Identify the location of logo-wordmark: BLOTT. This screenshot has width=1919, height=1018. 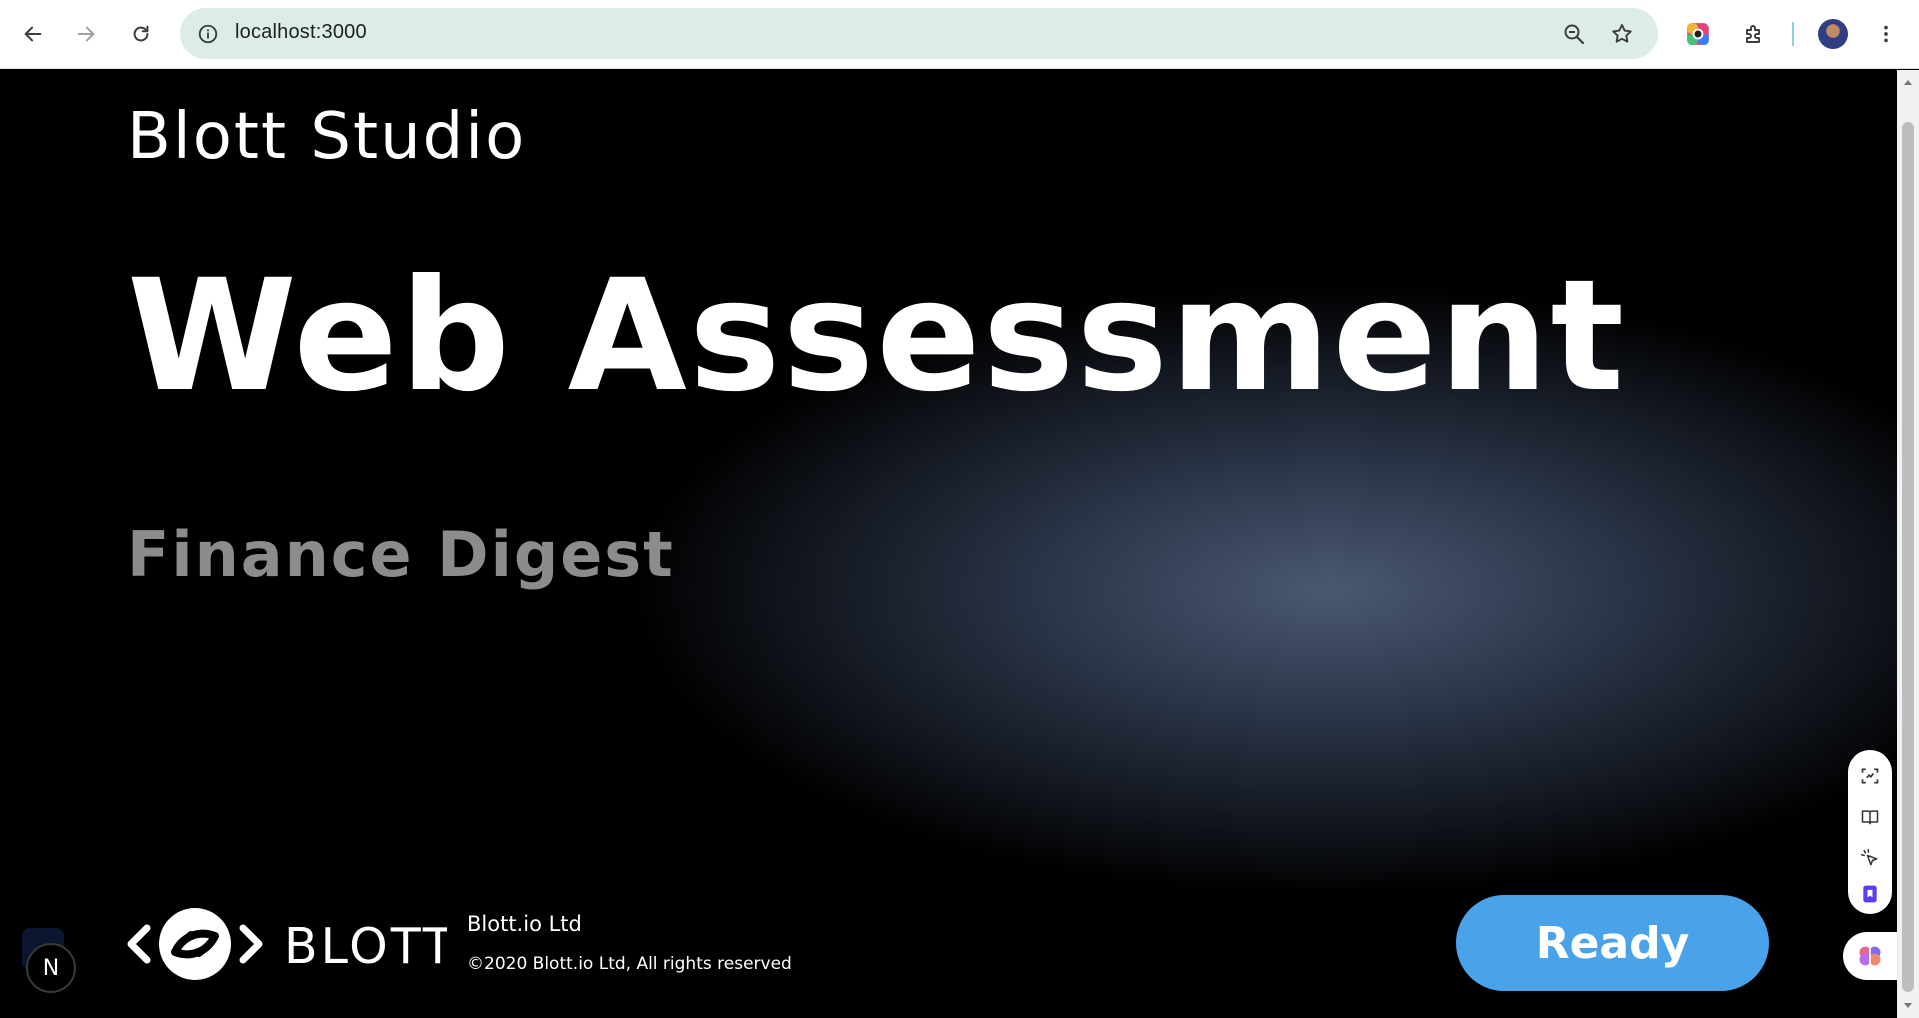
(365, 946).